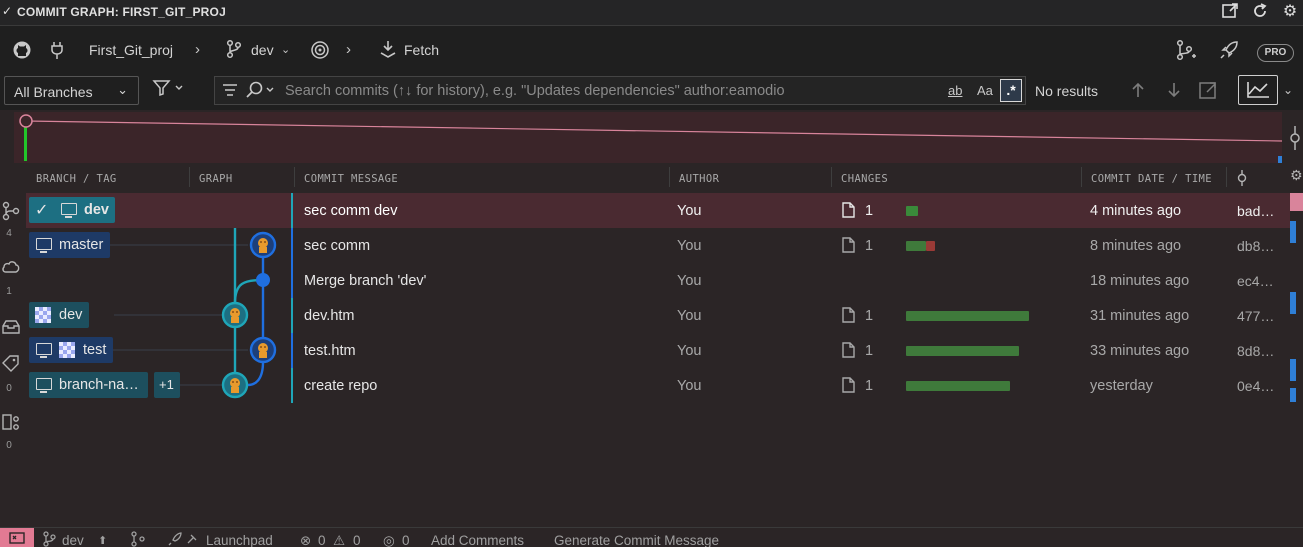 The width and height of the screenshot is (1303, 547). What do you see at coordinates (1242, 180) in the screenshot?
I see `commit-sha-column-icon` at bounding box center [1242, 180].